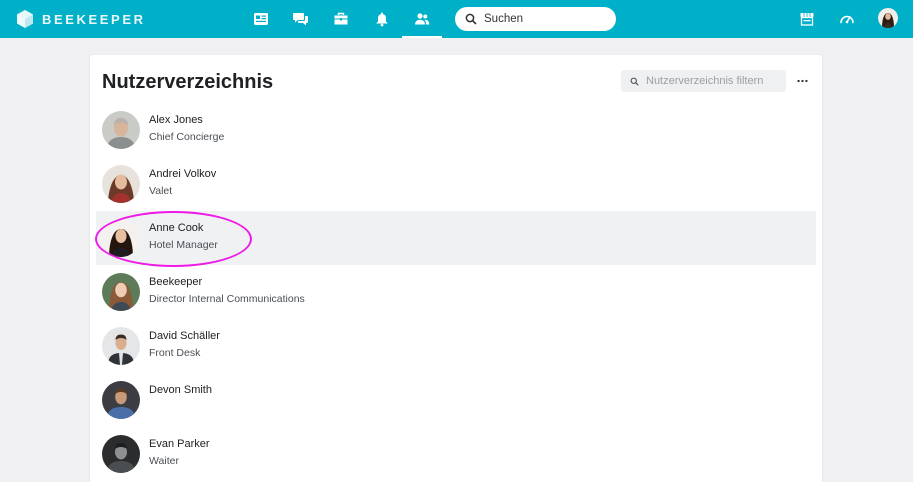 This screenshot has width=913, height=482. What do you see at coordinates (456, 346) in the screenshot?
I see `user-row: David Schäller Front Desk` at bounding box center [456, 346].